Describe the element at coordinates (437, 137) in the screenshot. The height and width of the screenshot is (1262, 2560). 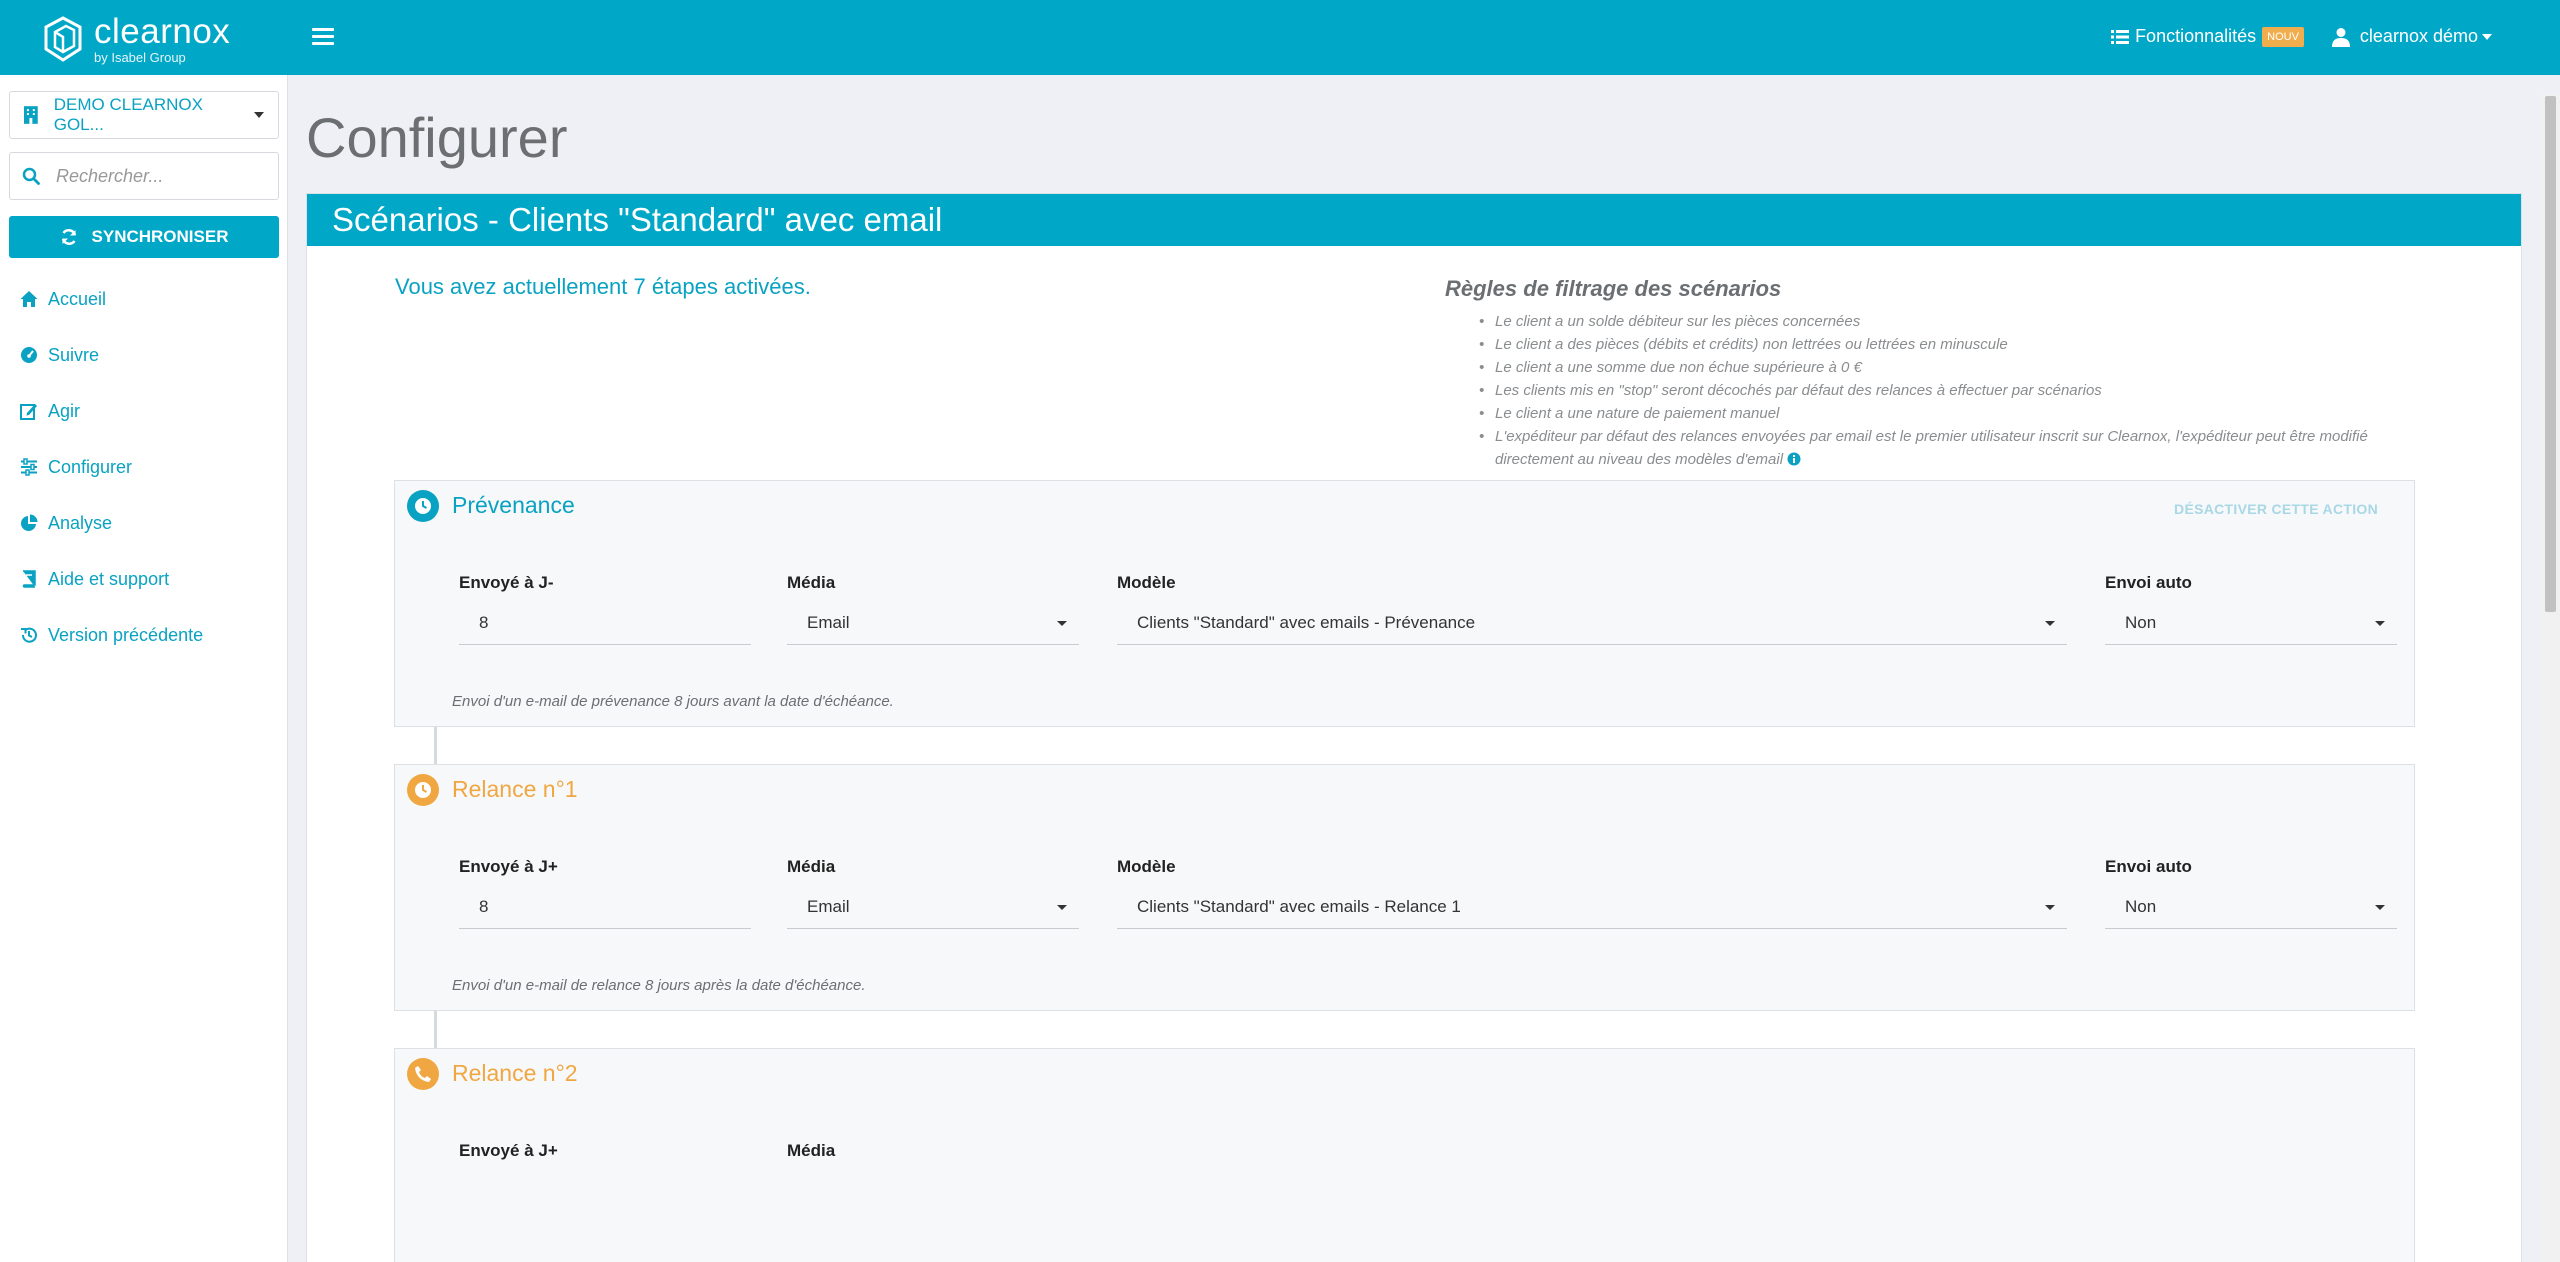
I see `page-title: Configurer` at that location.